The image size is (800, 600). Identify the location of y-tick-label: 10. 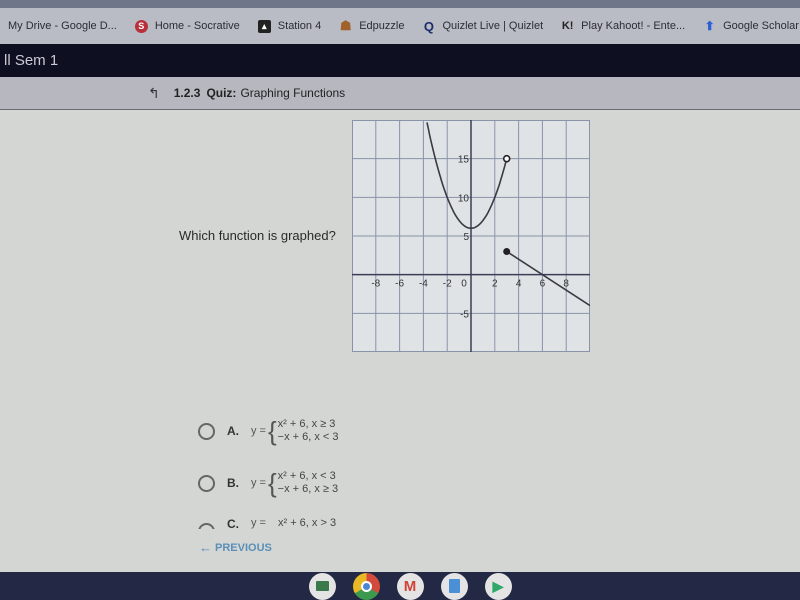
(464, 198).